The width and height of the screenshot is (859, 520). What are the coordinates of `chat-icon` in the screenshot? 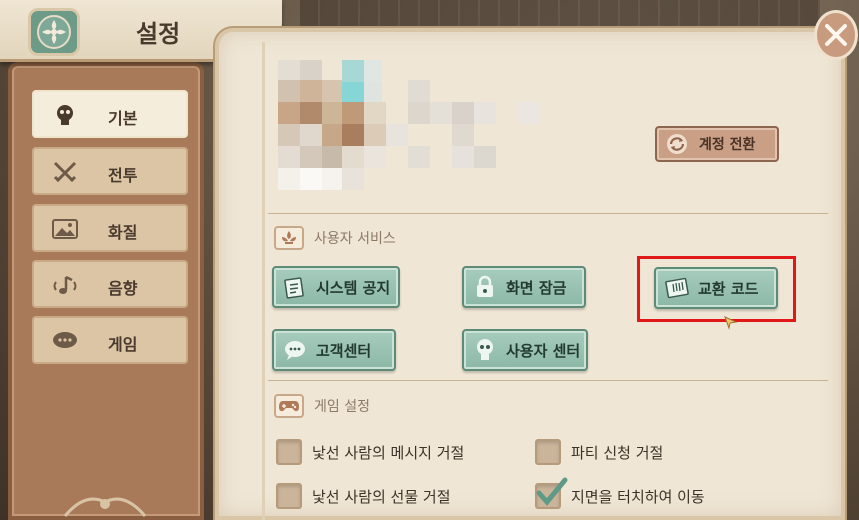 It's located at (295, 350).